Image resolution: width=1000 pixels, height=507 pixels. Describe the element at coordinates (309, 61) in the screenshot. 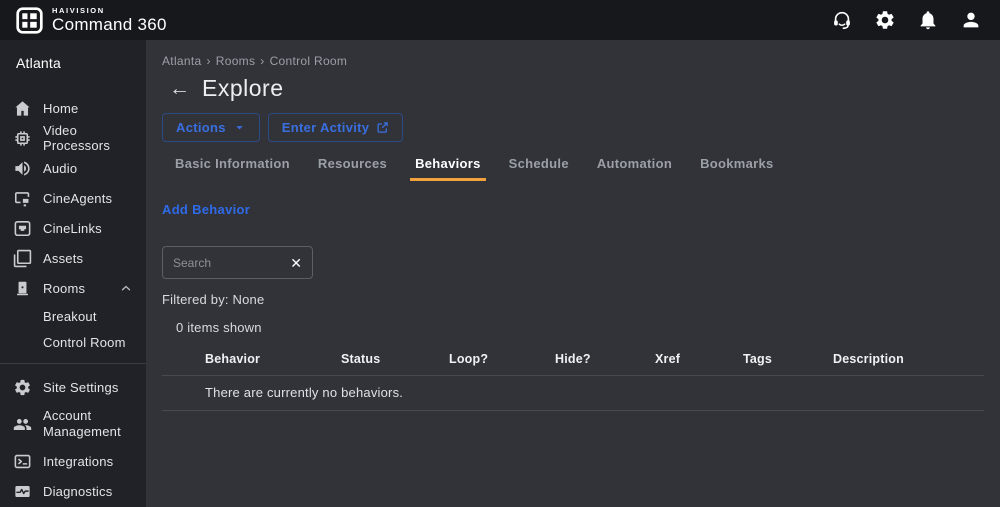

I see `breadcrumb-control-room: Control Room` at that location.